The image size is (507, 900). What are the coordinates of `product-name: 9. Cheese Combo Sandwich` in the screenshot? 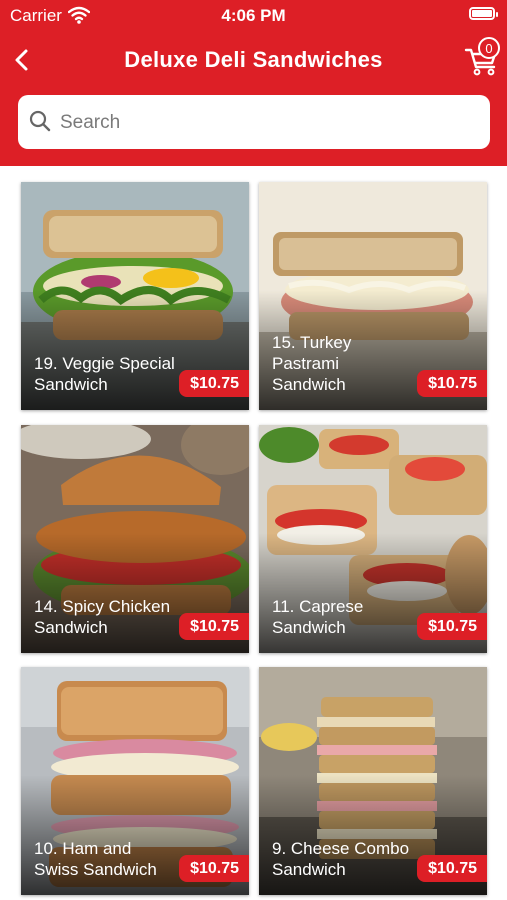 It's located at (341, 859).